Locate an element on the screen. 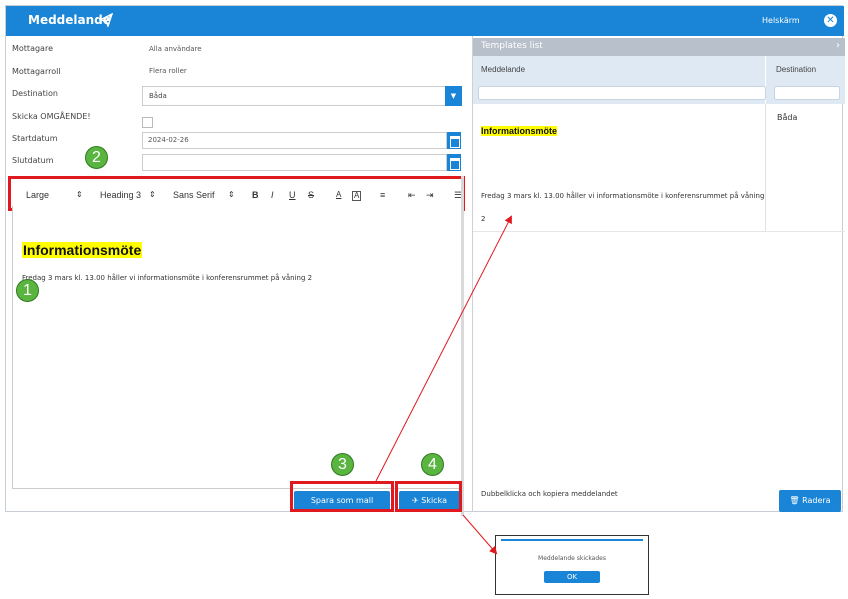 The width and height of the screenshot is (848, 599). callout-badge-3: 3 is located at coordinates (342, 464).